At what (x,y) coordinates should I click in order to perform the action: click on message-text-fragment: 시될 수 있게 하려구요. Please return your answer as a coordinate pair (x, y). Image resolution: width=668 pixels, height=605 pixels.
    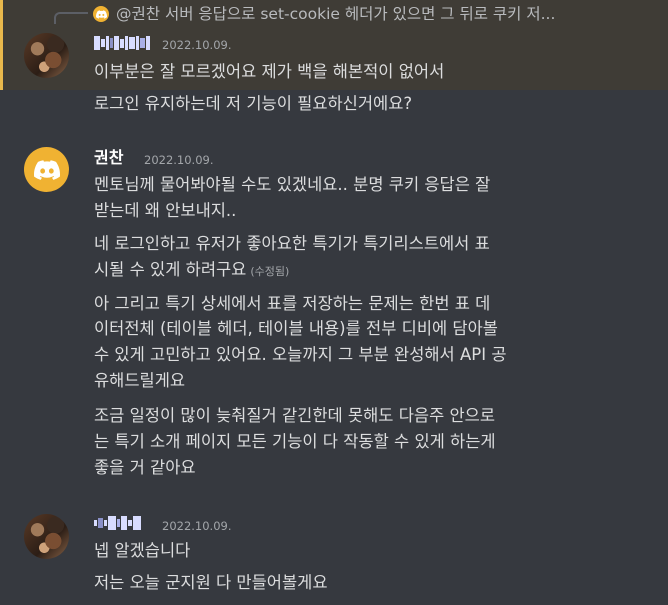
    Looking at the image, I should click on (170, 269).